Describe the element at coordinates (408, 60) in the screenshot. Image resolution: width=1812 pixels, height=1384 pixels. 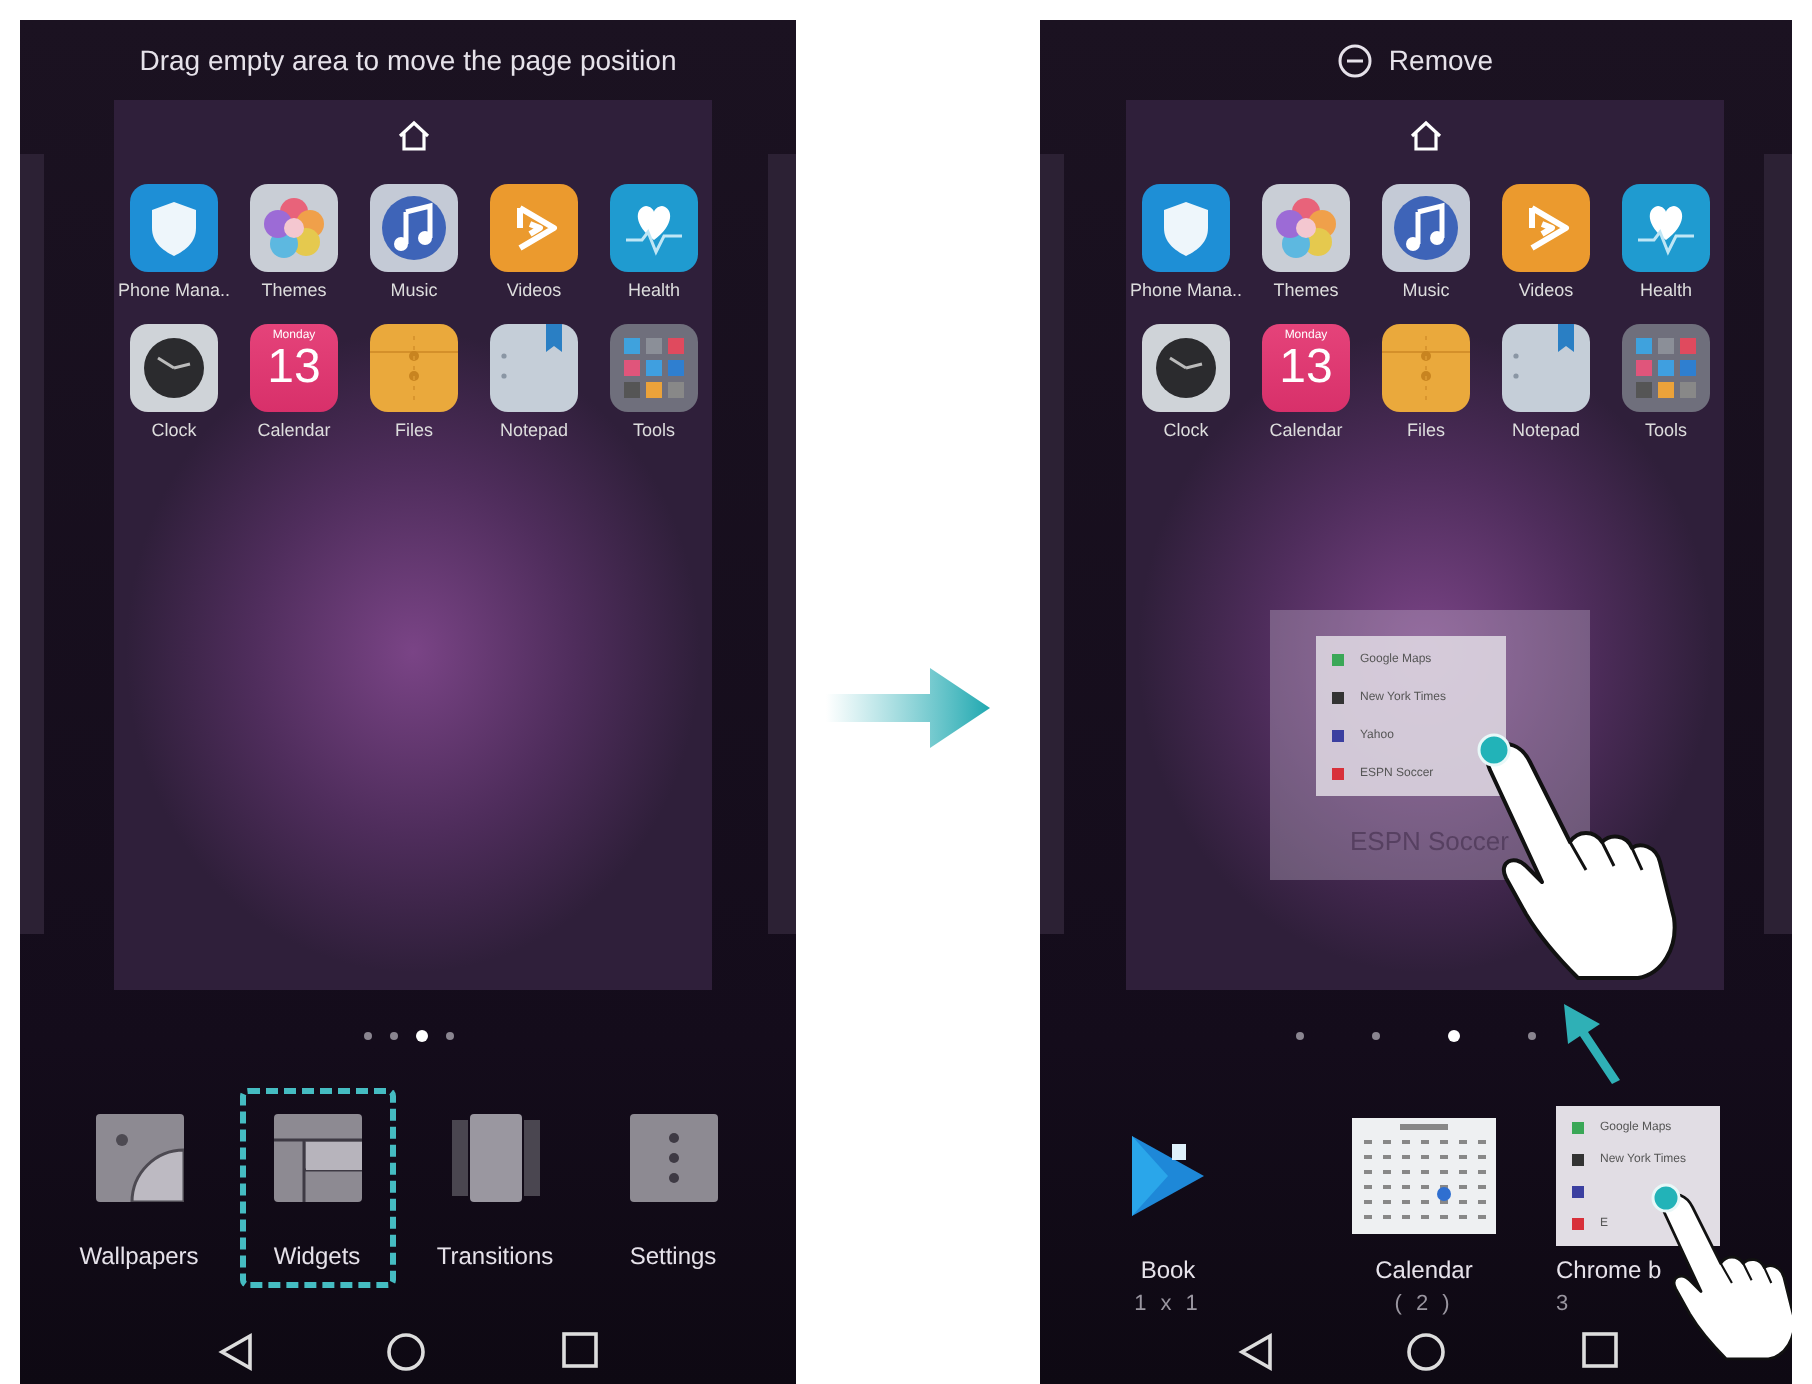
I see `hint-text: Drag empty area to move the page position` at that location.